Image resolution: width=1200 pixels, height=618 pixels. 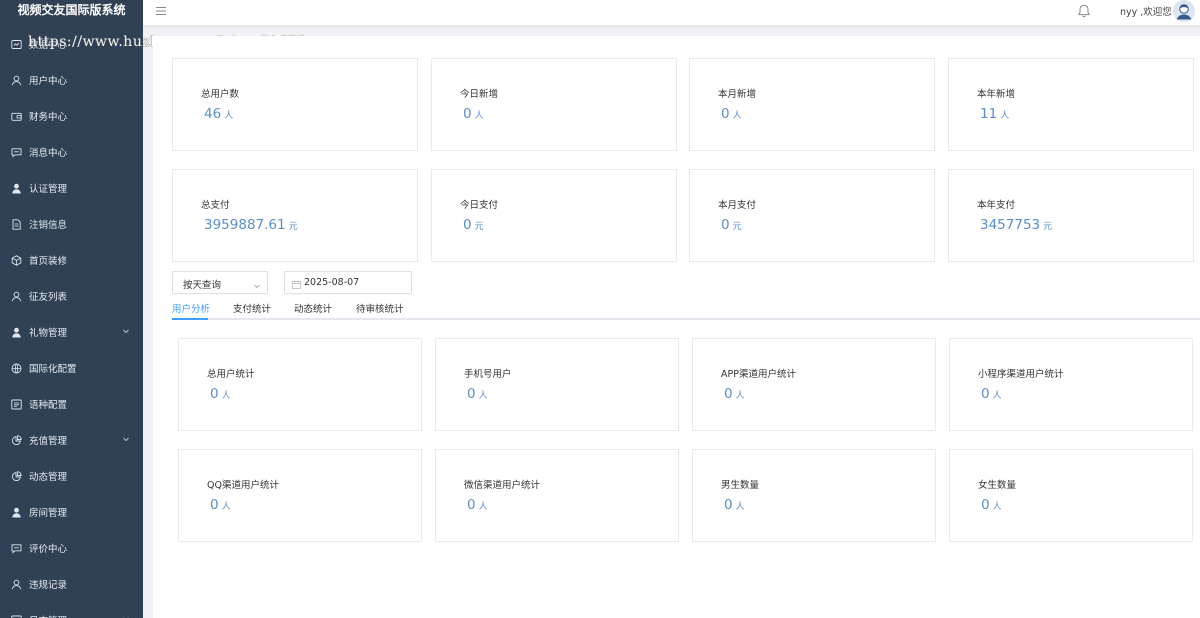 I want to click on sidebar-item-label: 违规记录, so click(x=48, y=585).